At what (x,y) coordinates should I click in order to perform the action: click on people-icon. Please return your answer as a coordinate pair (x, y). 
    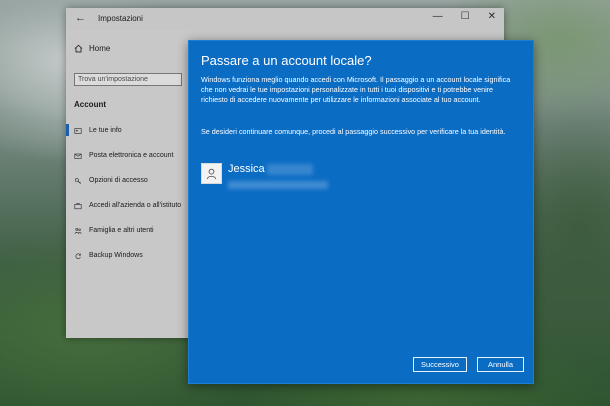
    Looking at the image, I should click on (78, 230).